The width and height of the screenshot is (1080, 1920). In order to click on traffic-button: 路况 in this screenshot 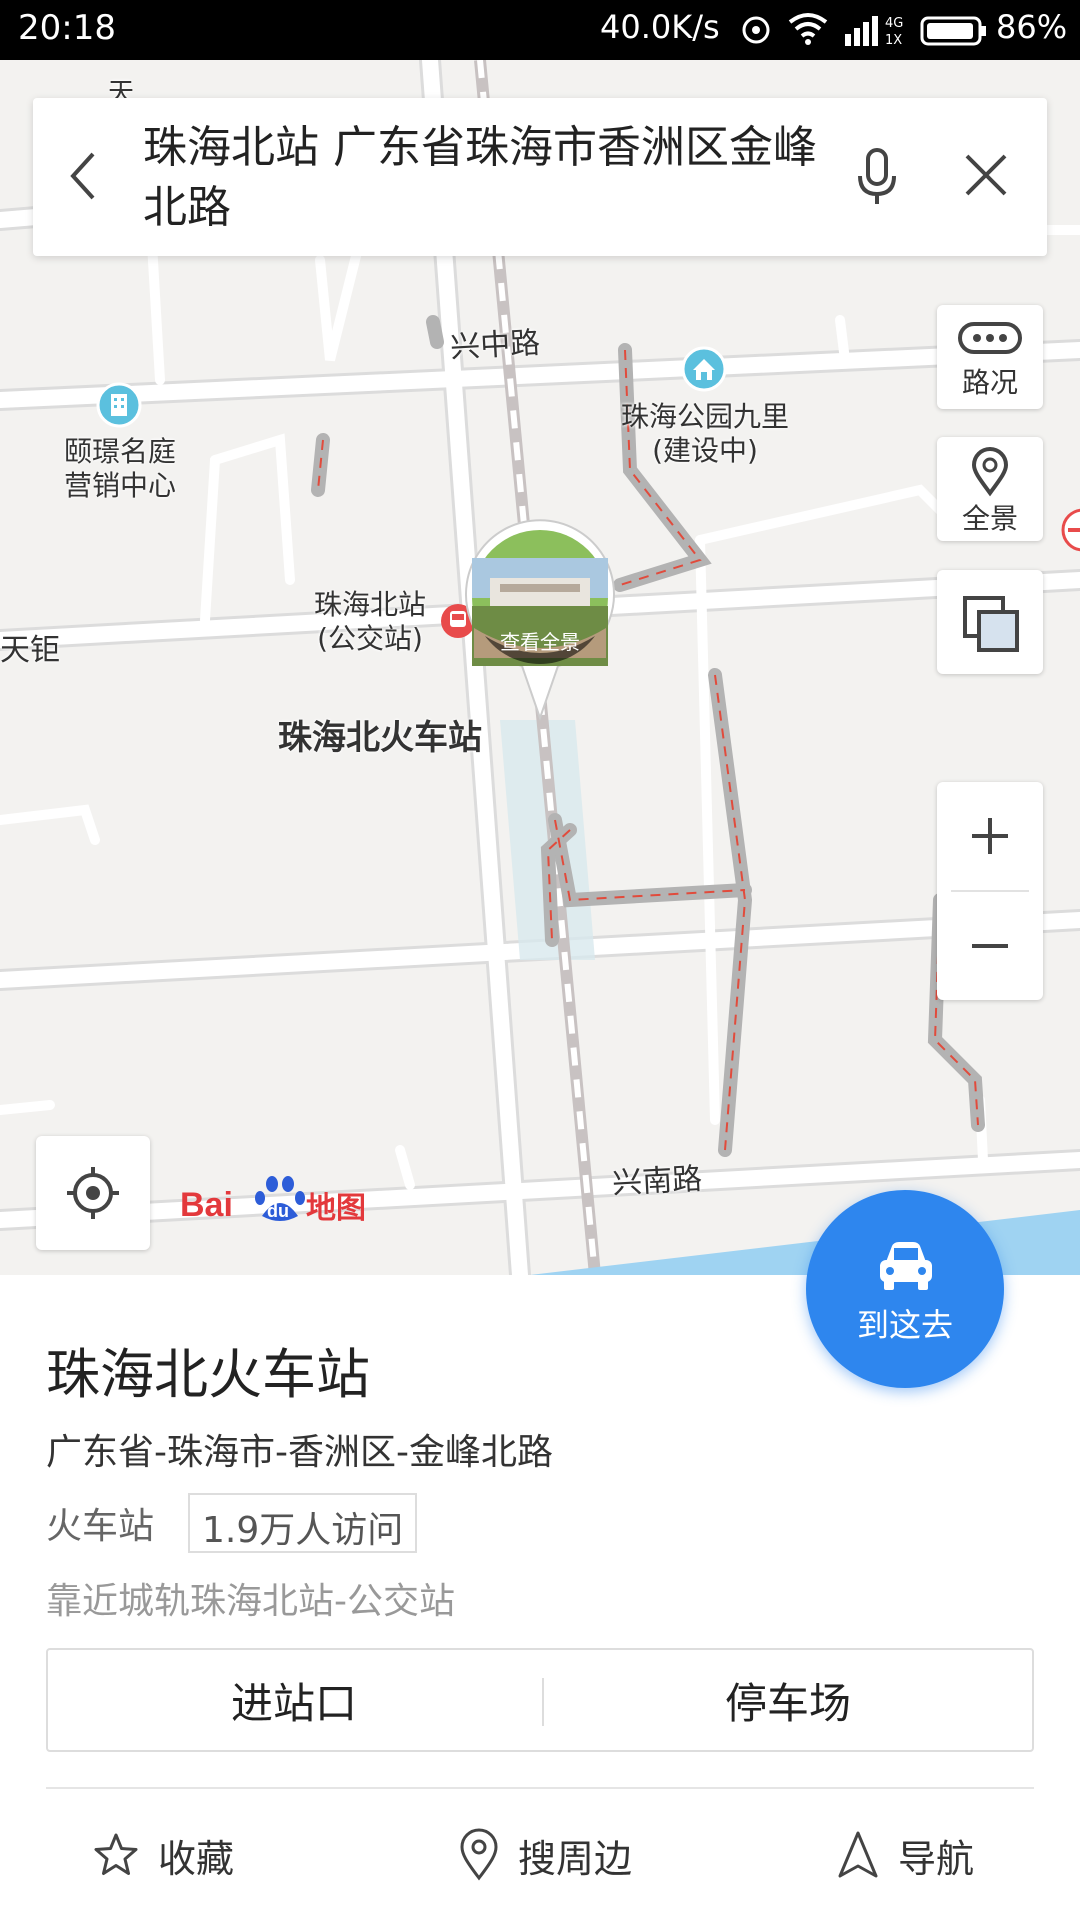, I will do `click(990, 357)`.